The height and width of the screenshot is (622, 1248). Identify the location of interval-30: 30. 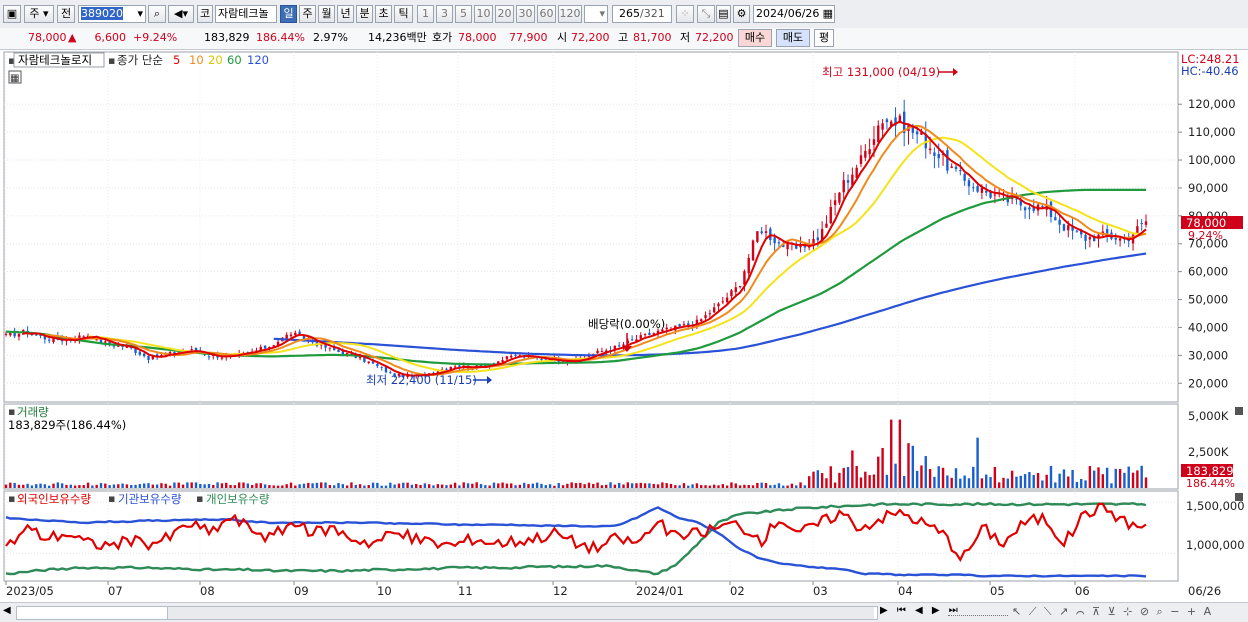
(525, 14).